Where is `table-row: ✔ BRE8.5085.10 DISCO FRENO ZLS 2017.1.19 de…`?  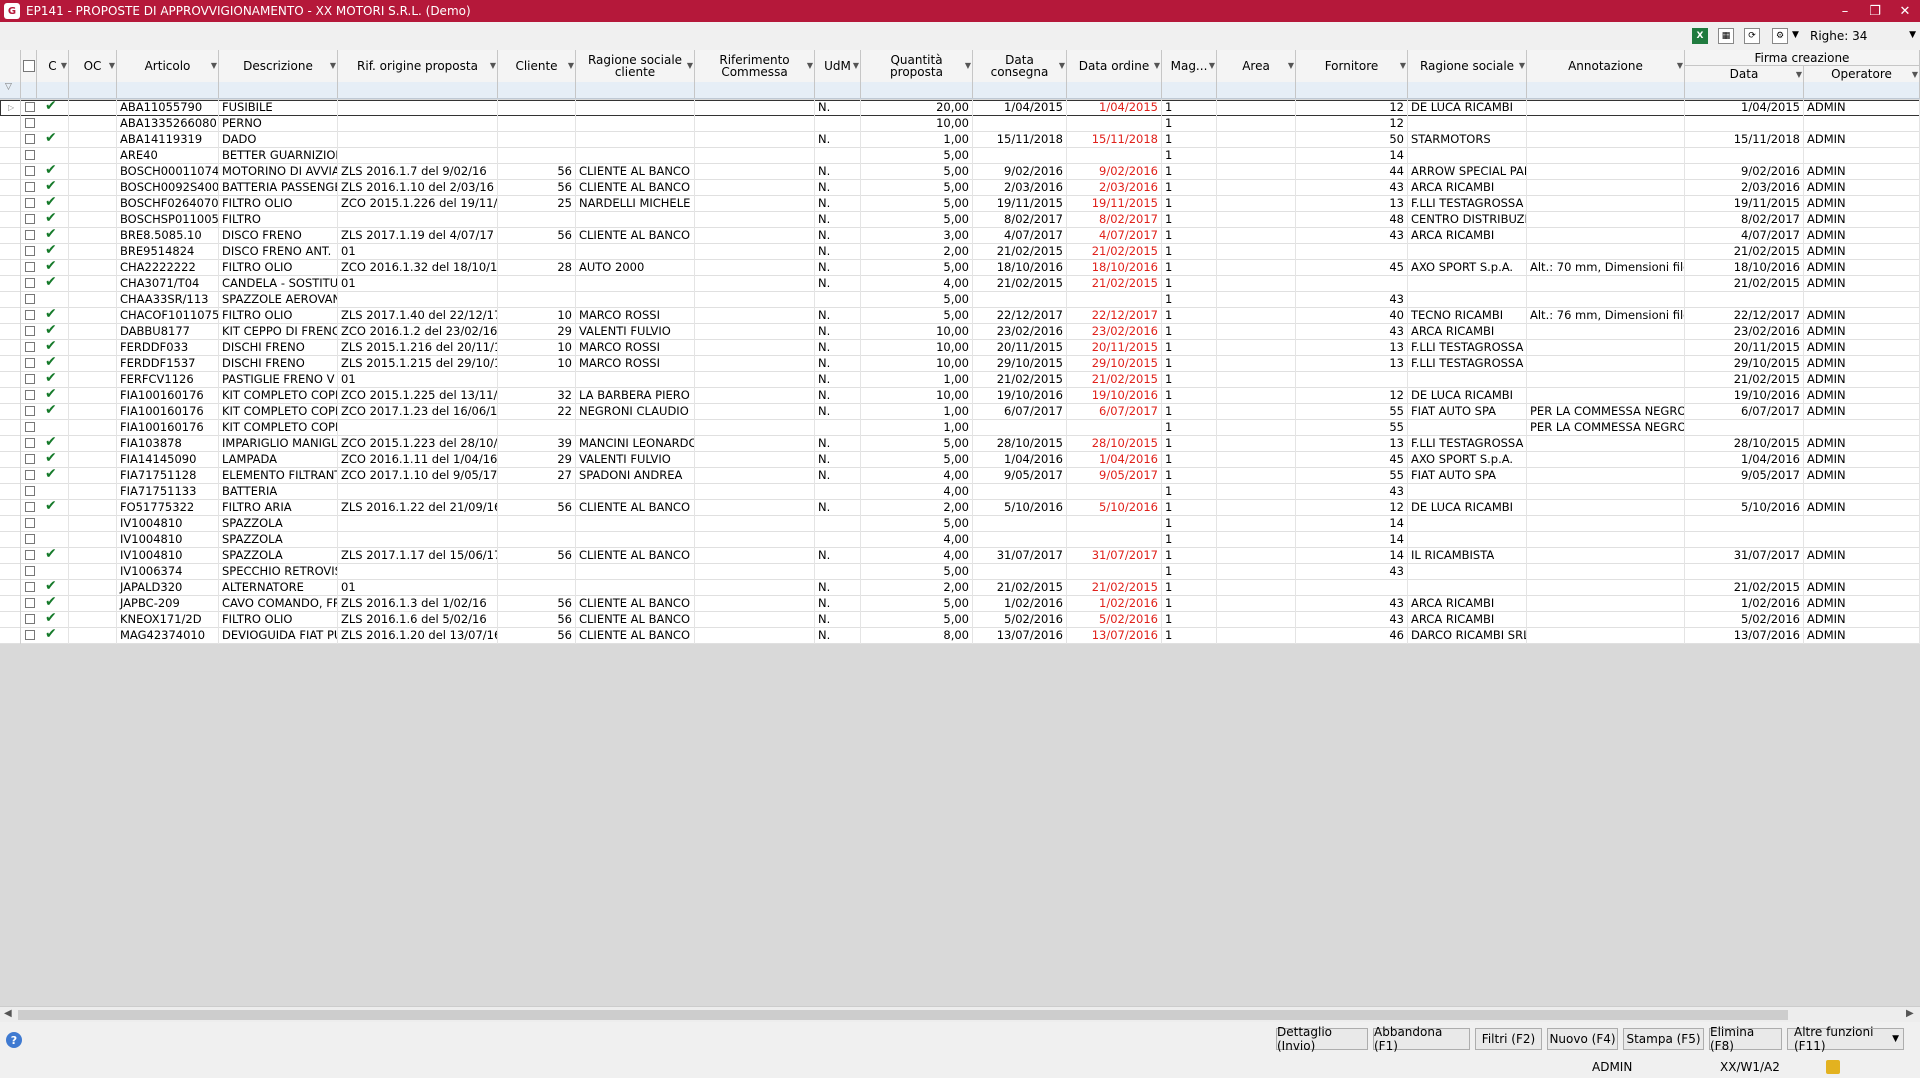
table-row: ✔ BRE8.5085.10 DISCO FRENO ZLS 2017.1.19 de… is located at coordinates (960, 236).